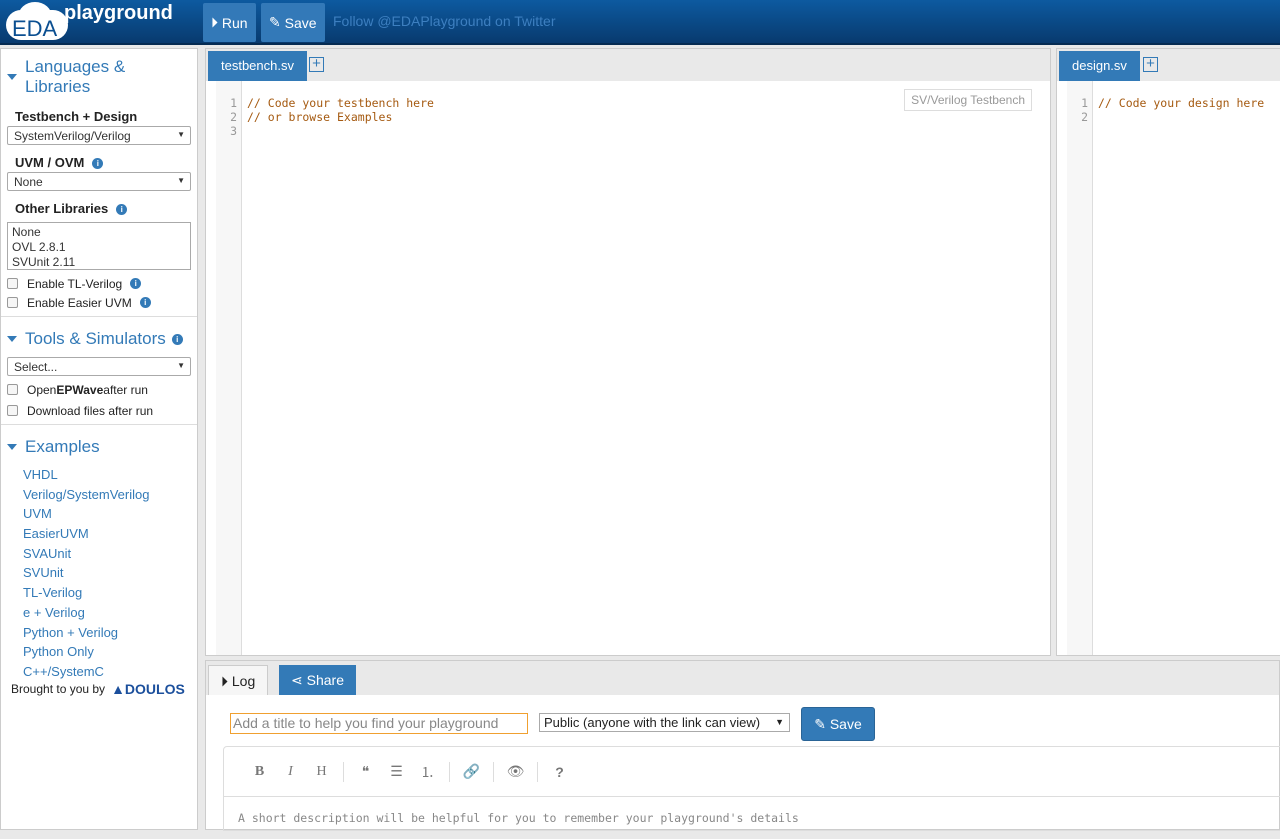 The width and height of the screenshot is (1280, 839). What do you see at coordinates (471, 771) in the screenshot?
I see `link-icon: 🔗` at bounding box center [471, 771].